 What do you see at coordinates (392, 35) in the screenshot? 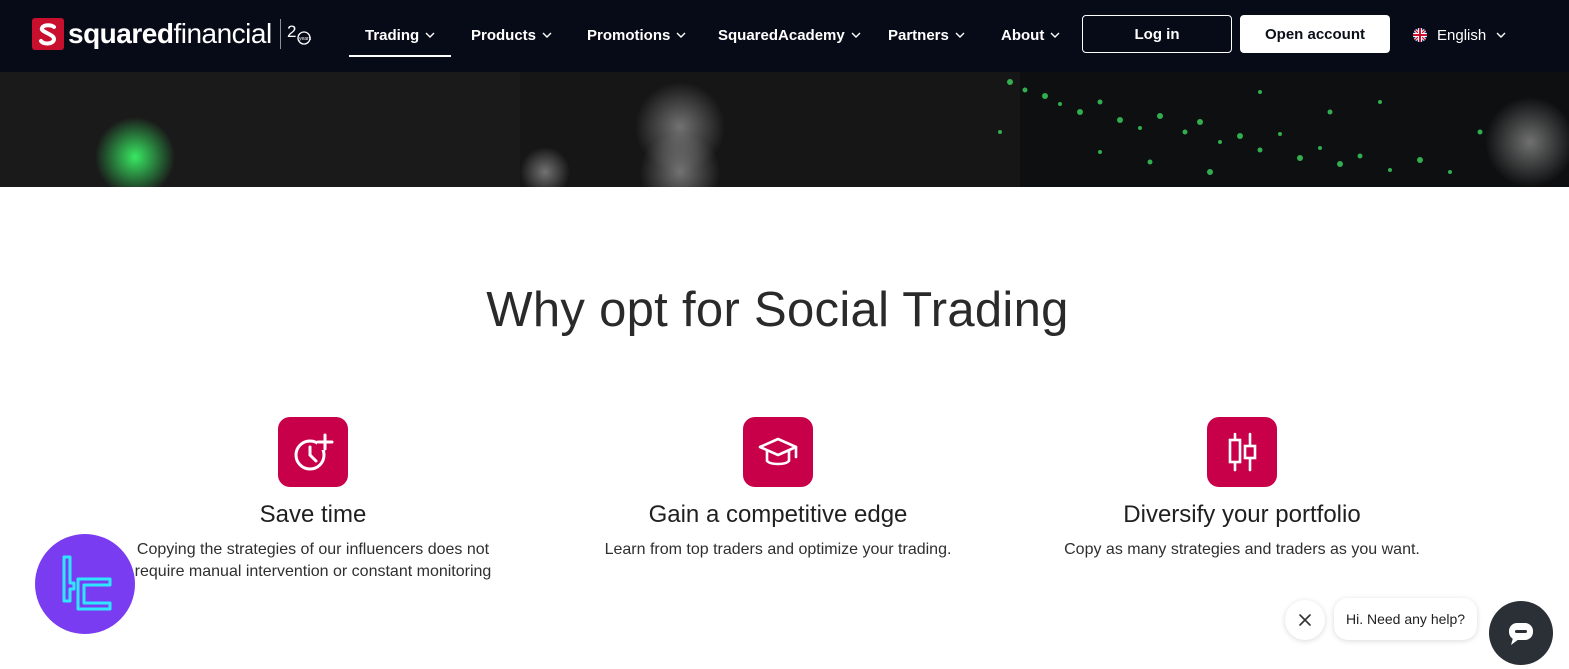
I see `nav-trading-label: Trading` at bounding box center [392, 35].